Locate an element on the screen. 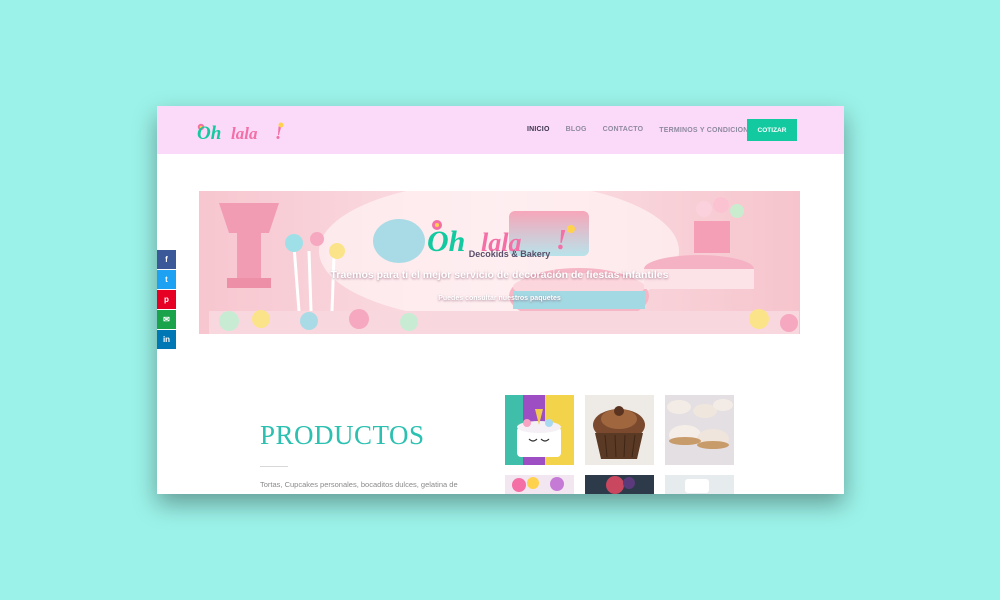 The image size is (1000, 600). product-thumb-rainbow-treats is located at coordinates (539, 484).